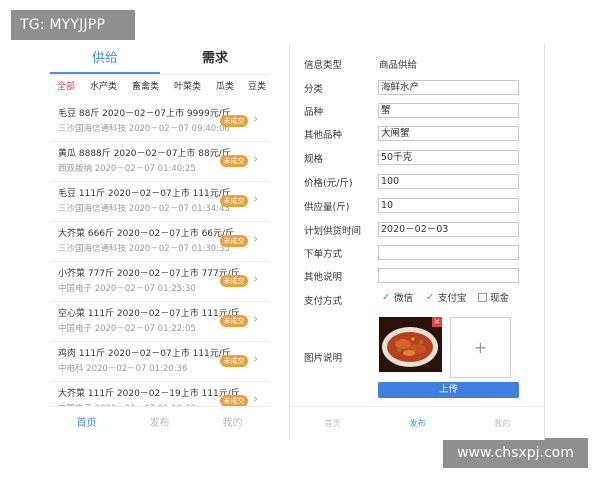  I want to click on field-label-category: 分类, so click(314, 89).